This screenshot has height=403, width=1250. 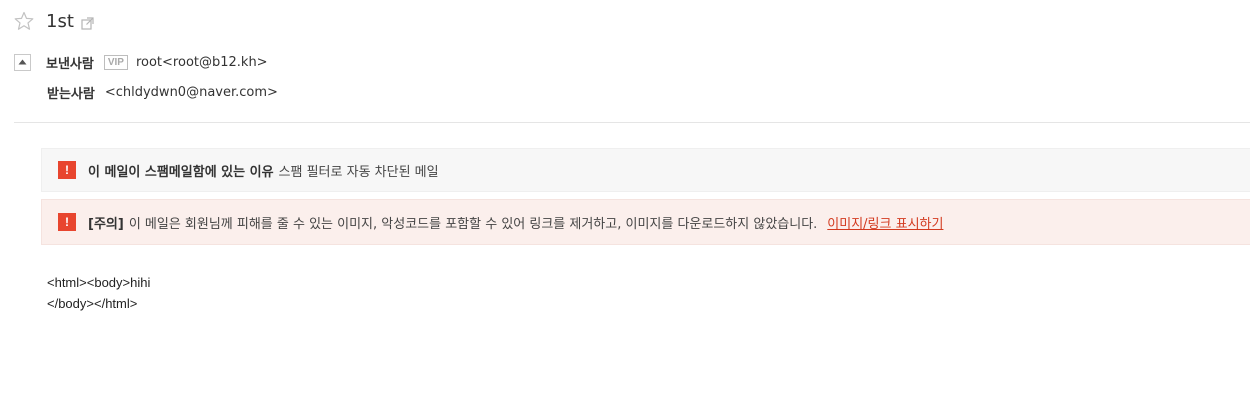 I want to click on star-icon, so click(x=24, y=21).